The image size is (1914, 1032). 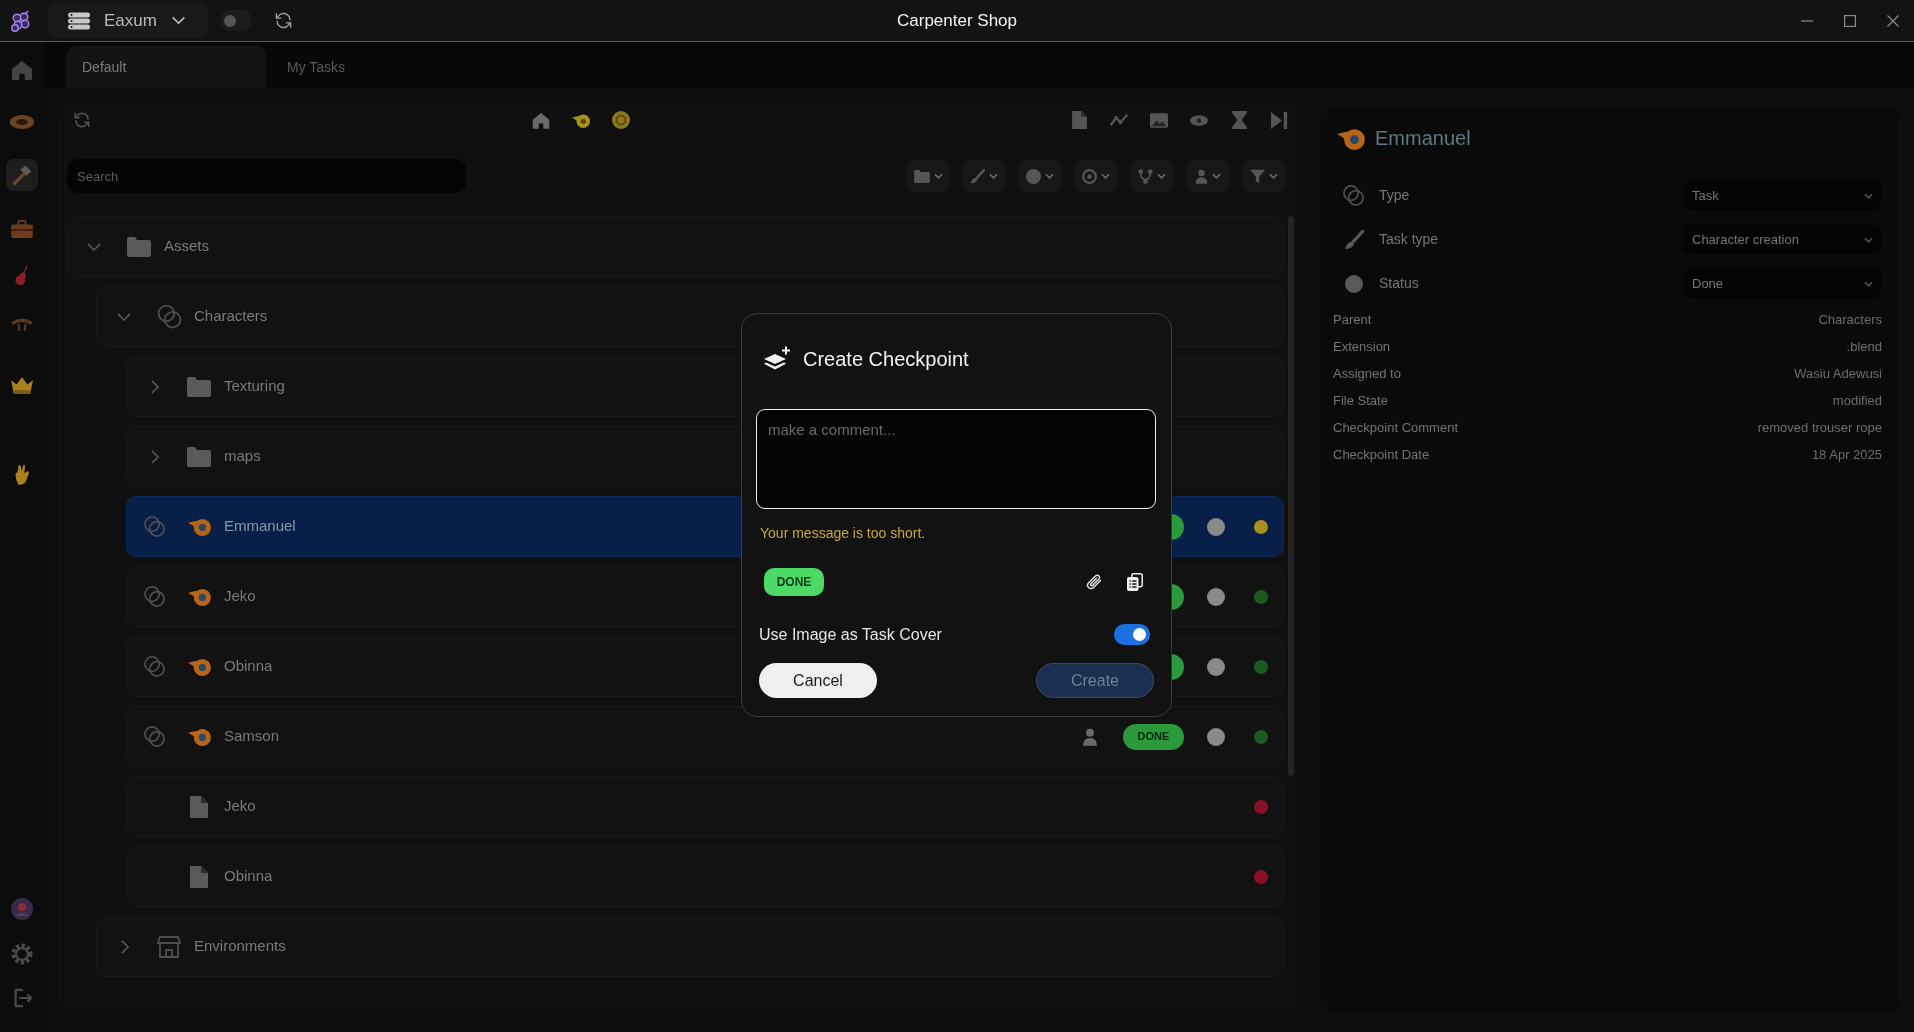 I want to click on dropdown: Done, so click(x=1782, y=283).